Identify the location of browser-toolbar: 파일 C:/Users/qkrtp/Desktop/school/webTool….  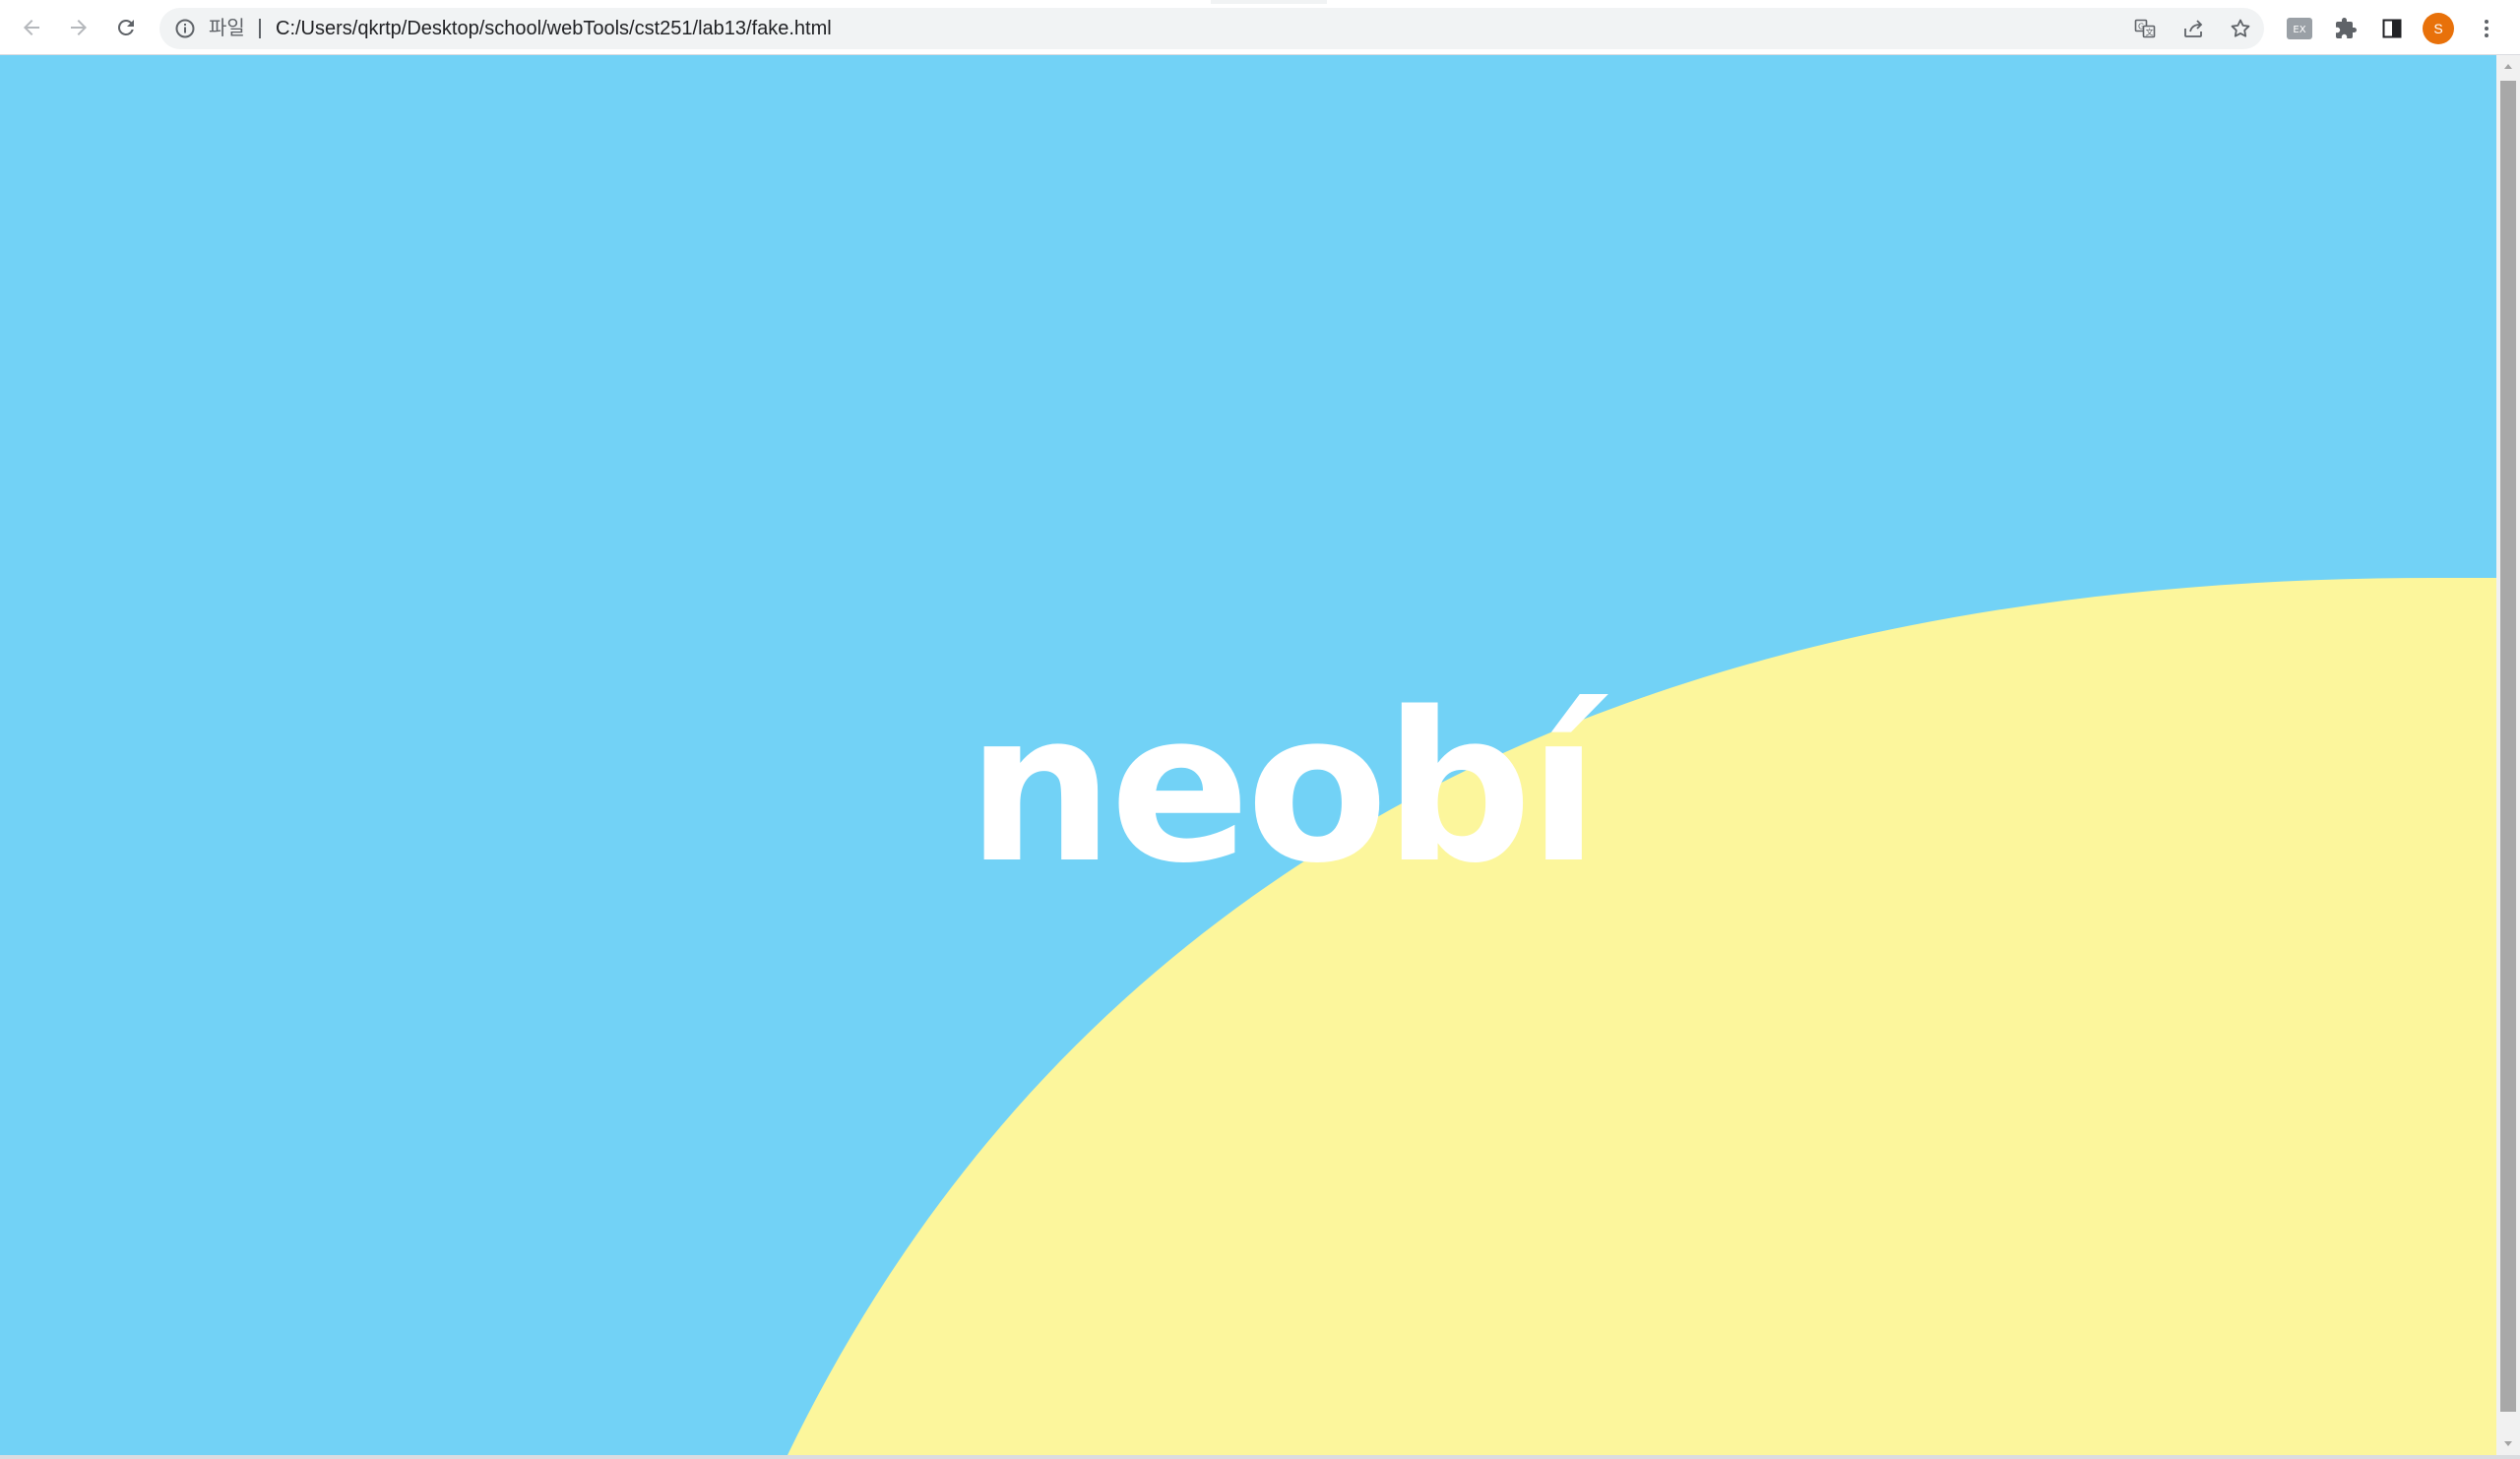
(1260, 27).